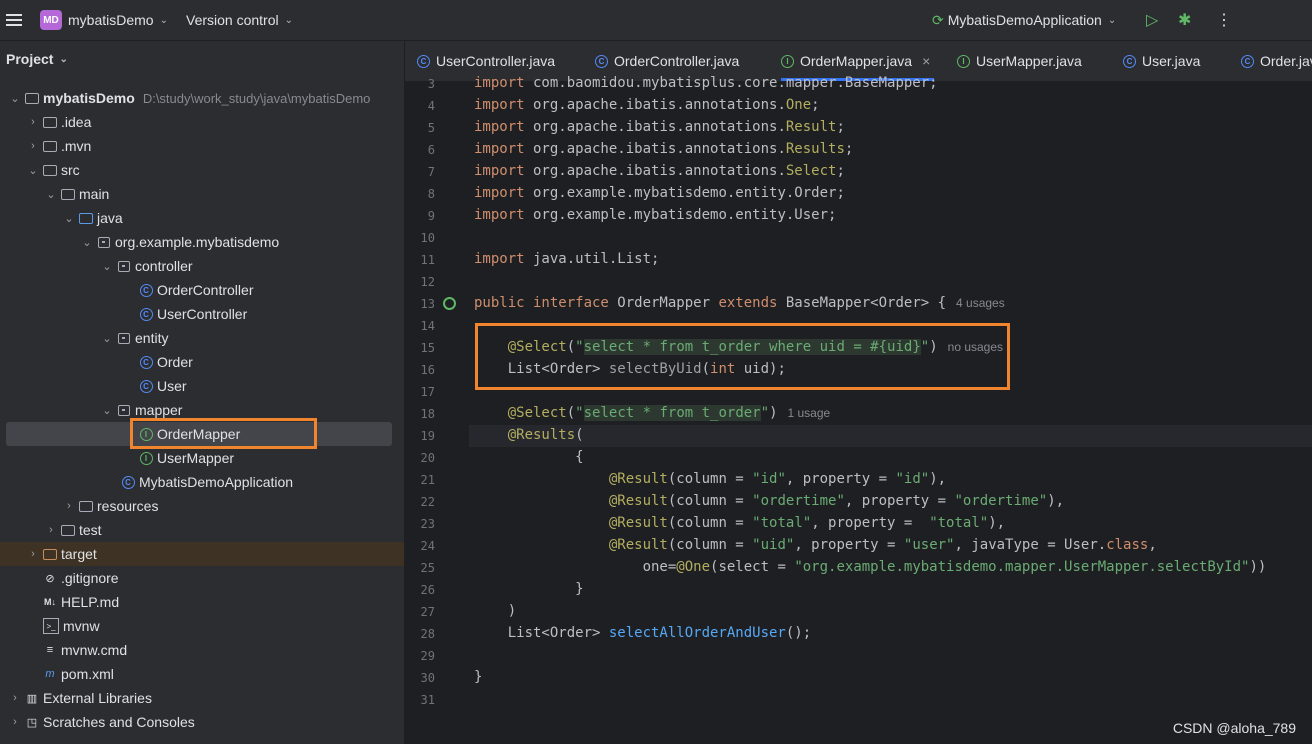  I want to click on main-menu-button, so click(14, 20).